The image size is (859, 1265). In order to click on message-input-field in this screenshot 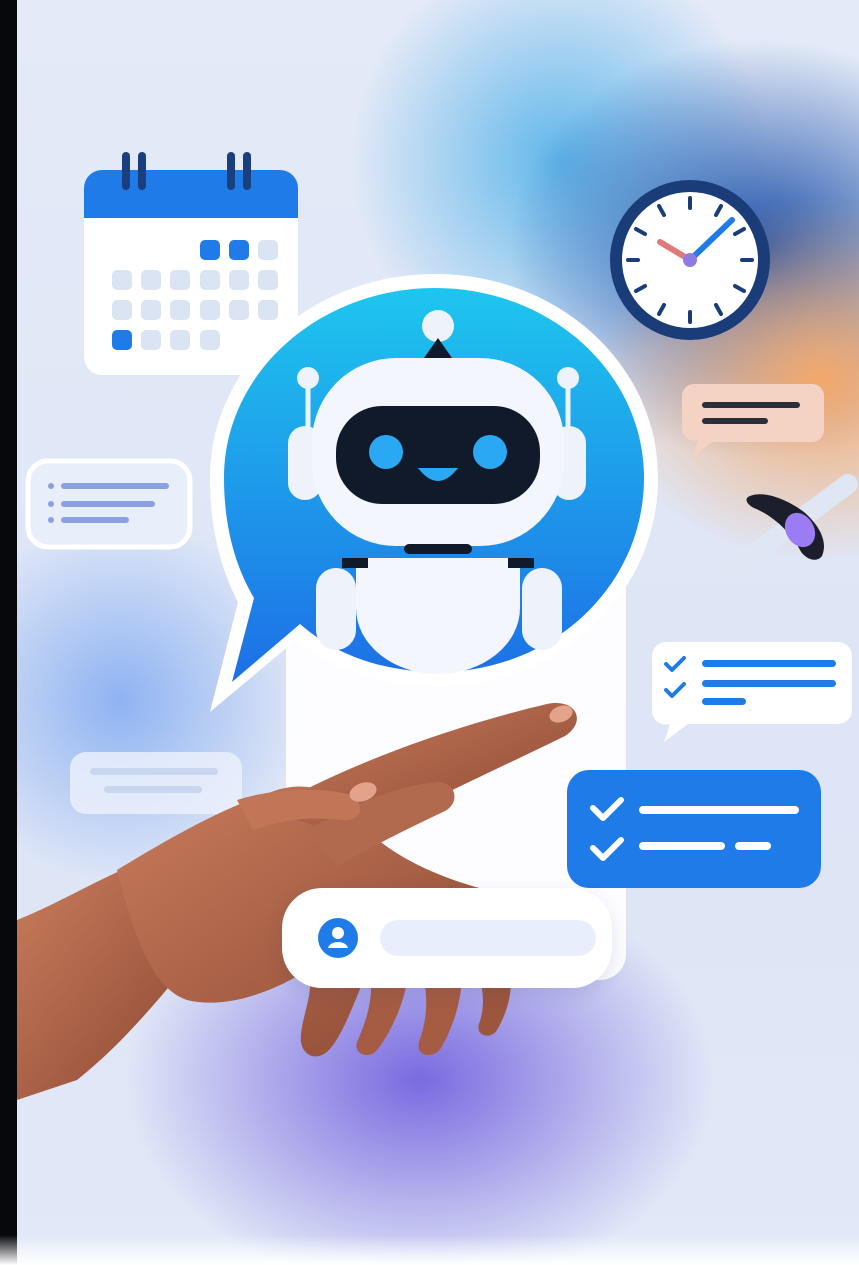, I will do `click(488, 938)`.